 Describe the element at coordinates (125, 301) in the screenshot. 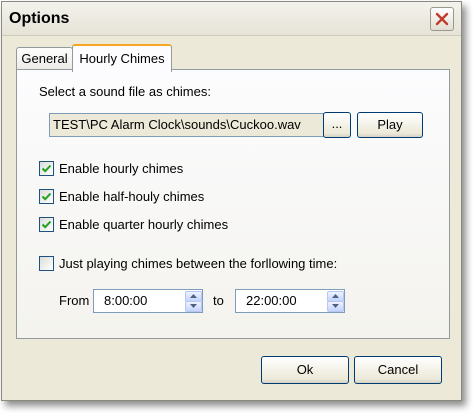

I see `from-time-value: 8:00:00` at that location.